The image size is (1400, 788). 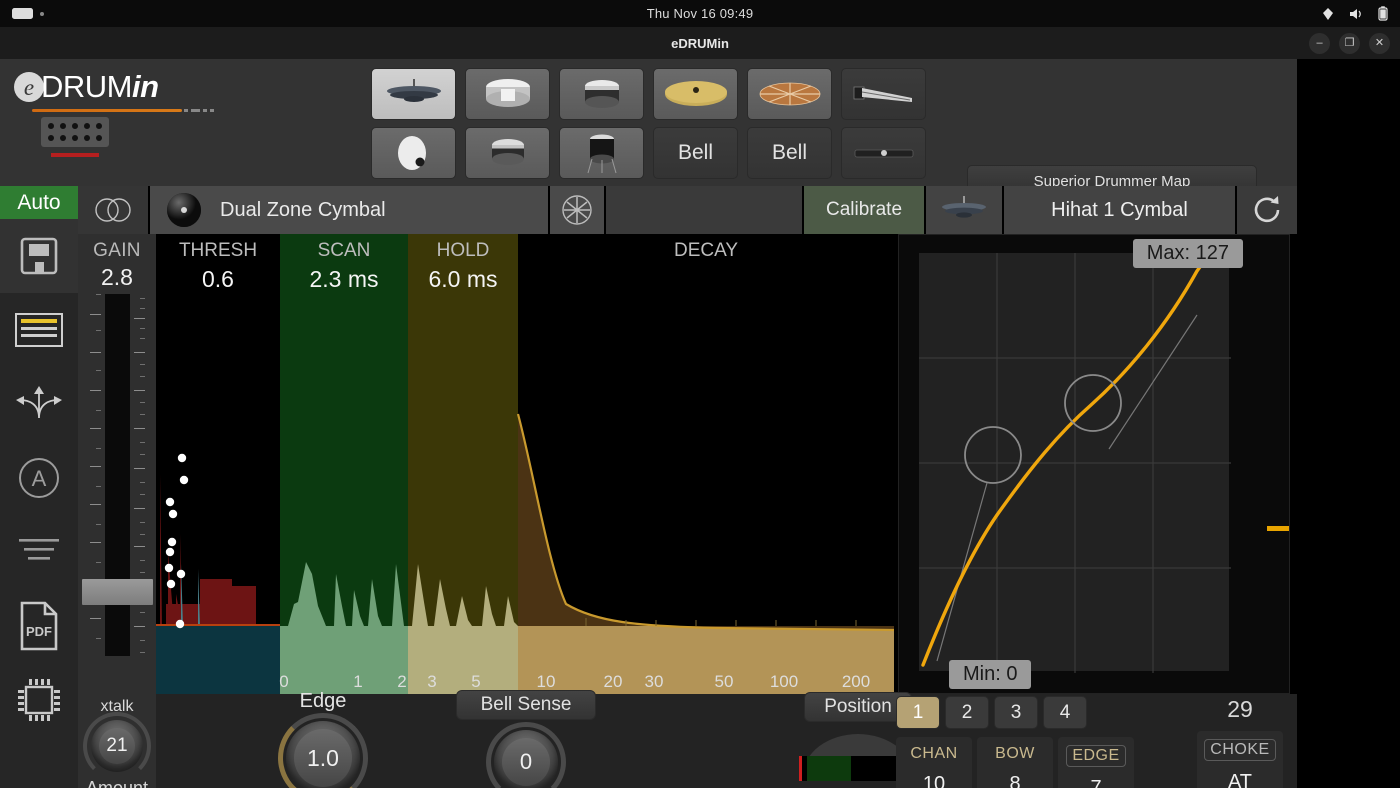 I want to click on ride-cymbal-icon, so click(x=695, y=93).